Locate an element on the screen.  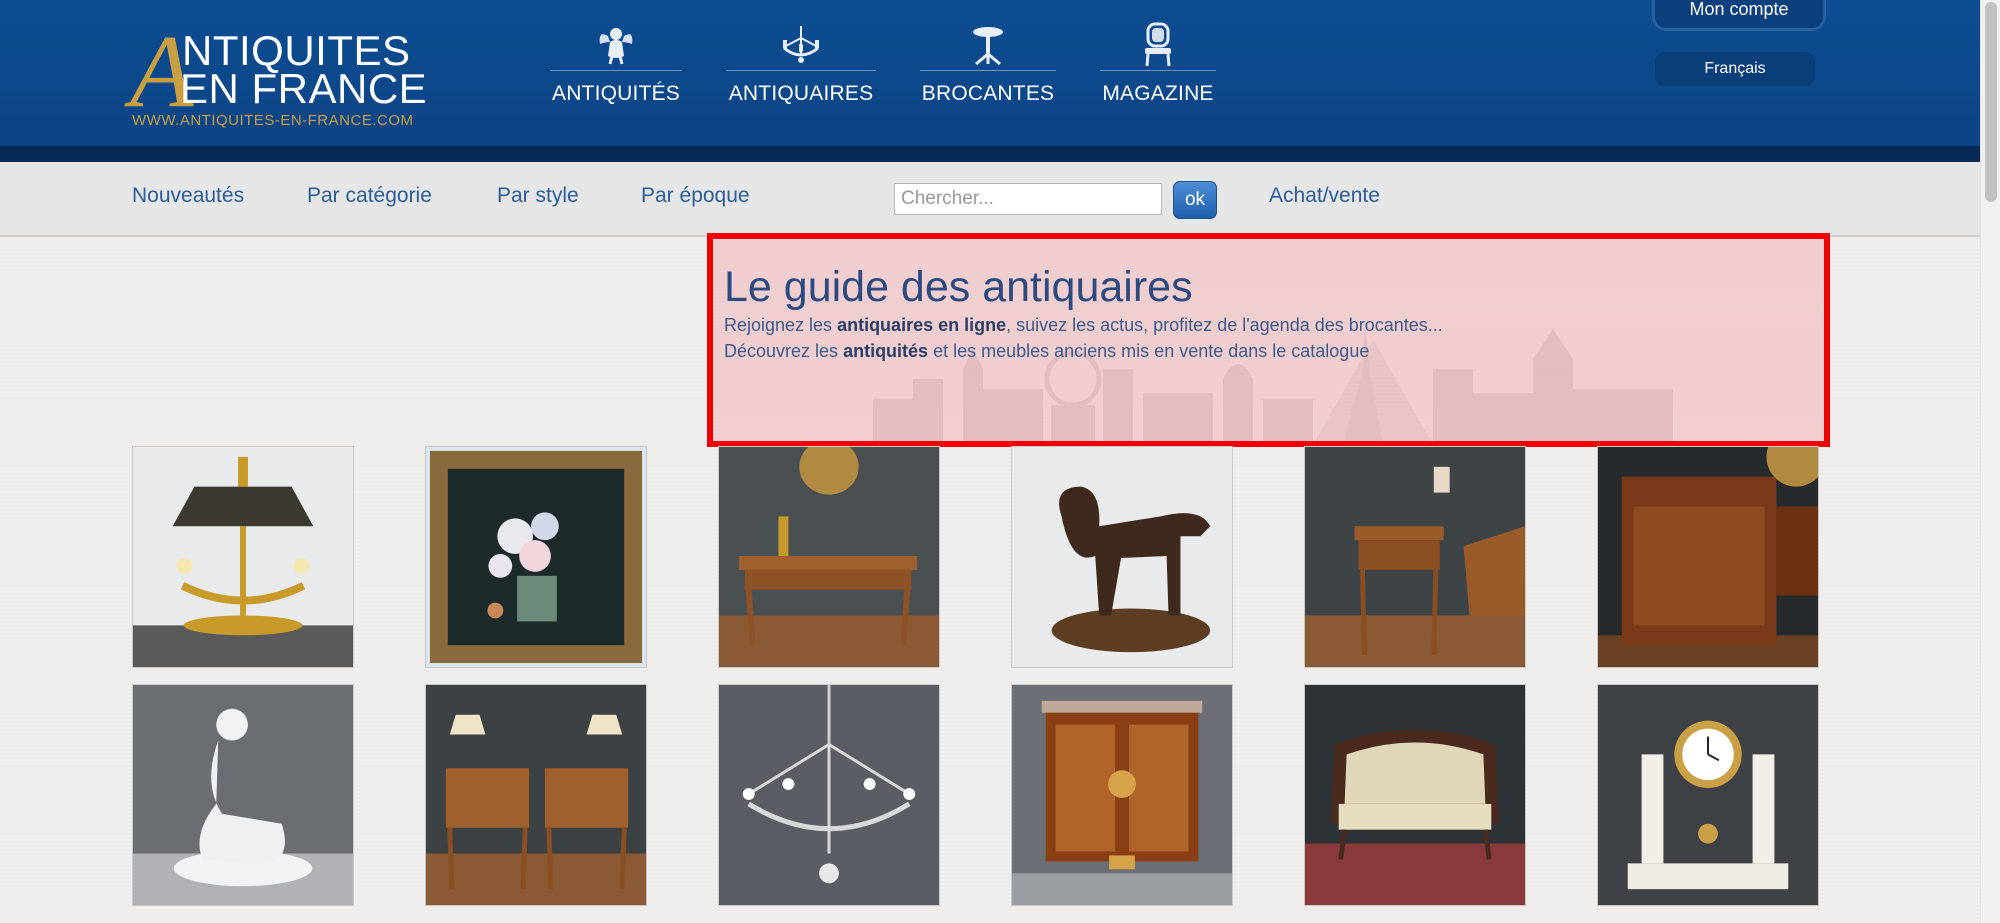
my-account-button: Mon compte is located at coordinates (1739, 15).